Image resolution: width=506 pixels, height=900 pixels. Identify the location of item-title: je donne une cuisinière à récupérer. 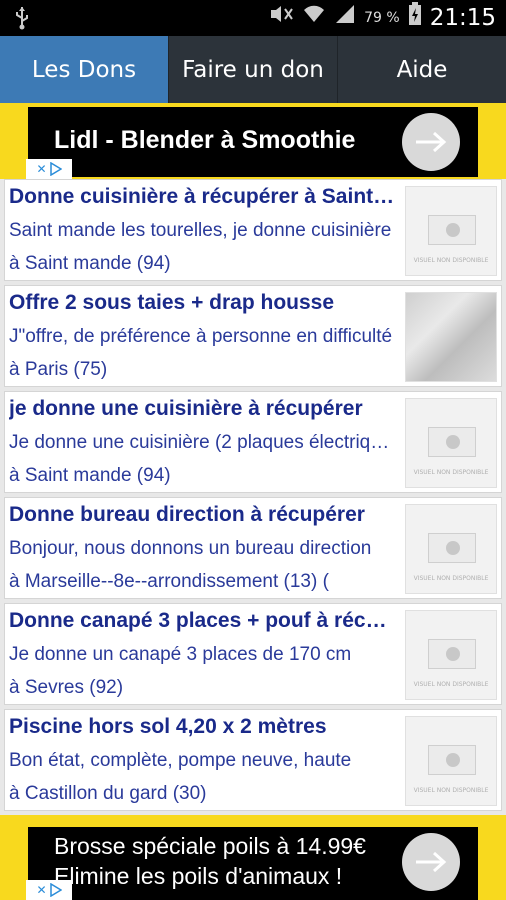
(186, 408).